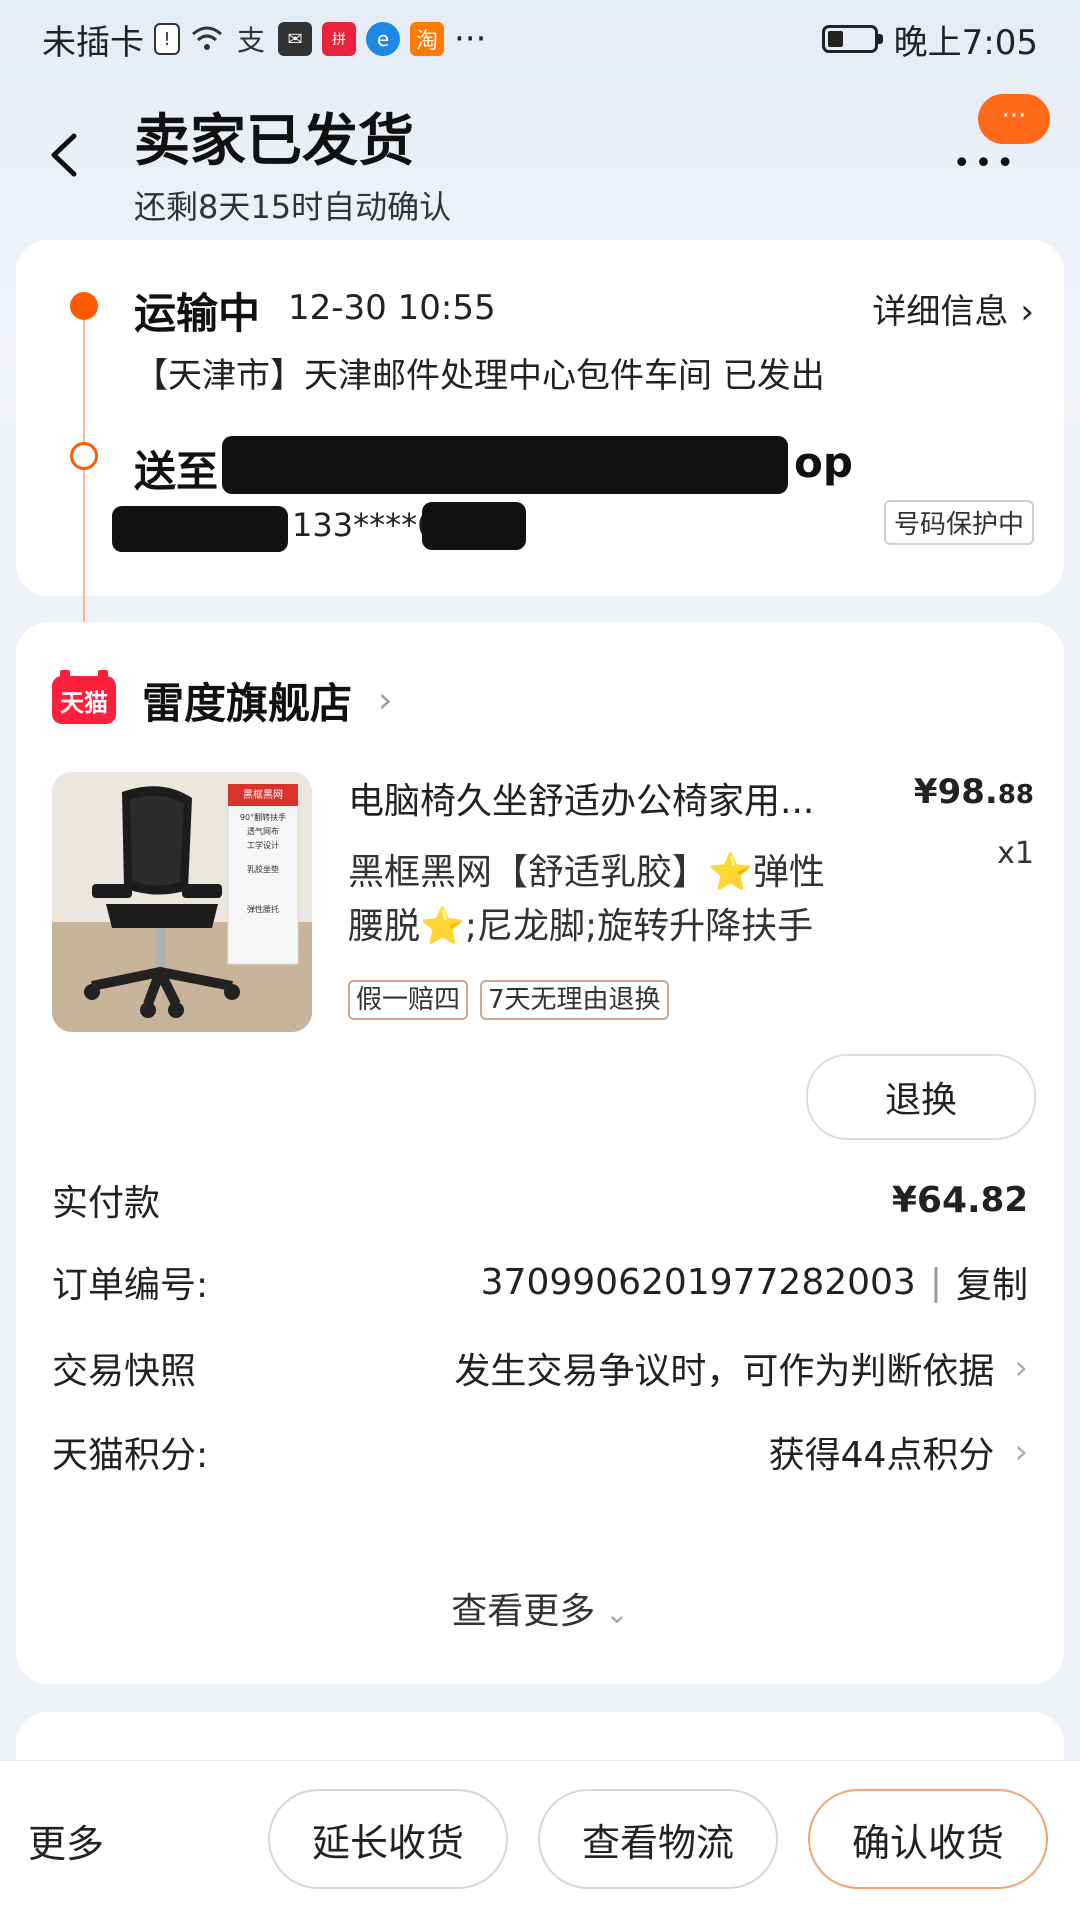 The image size is (1080, 1921). I want to click on snapshot-value: 发生交易争议时，可作为判断依据, so click(724, 1371).